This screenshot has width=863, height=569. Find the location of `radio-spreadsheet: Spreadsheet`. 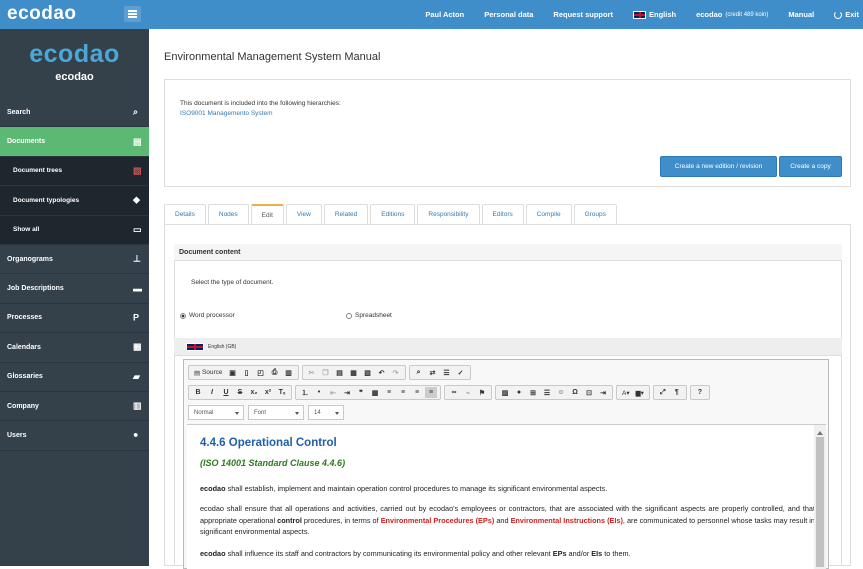

radio-spreadsheet: Spreadsheet is located at coordinates (369, 315).